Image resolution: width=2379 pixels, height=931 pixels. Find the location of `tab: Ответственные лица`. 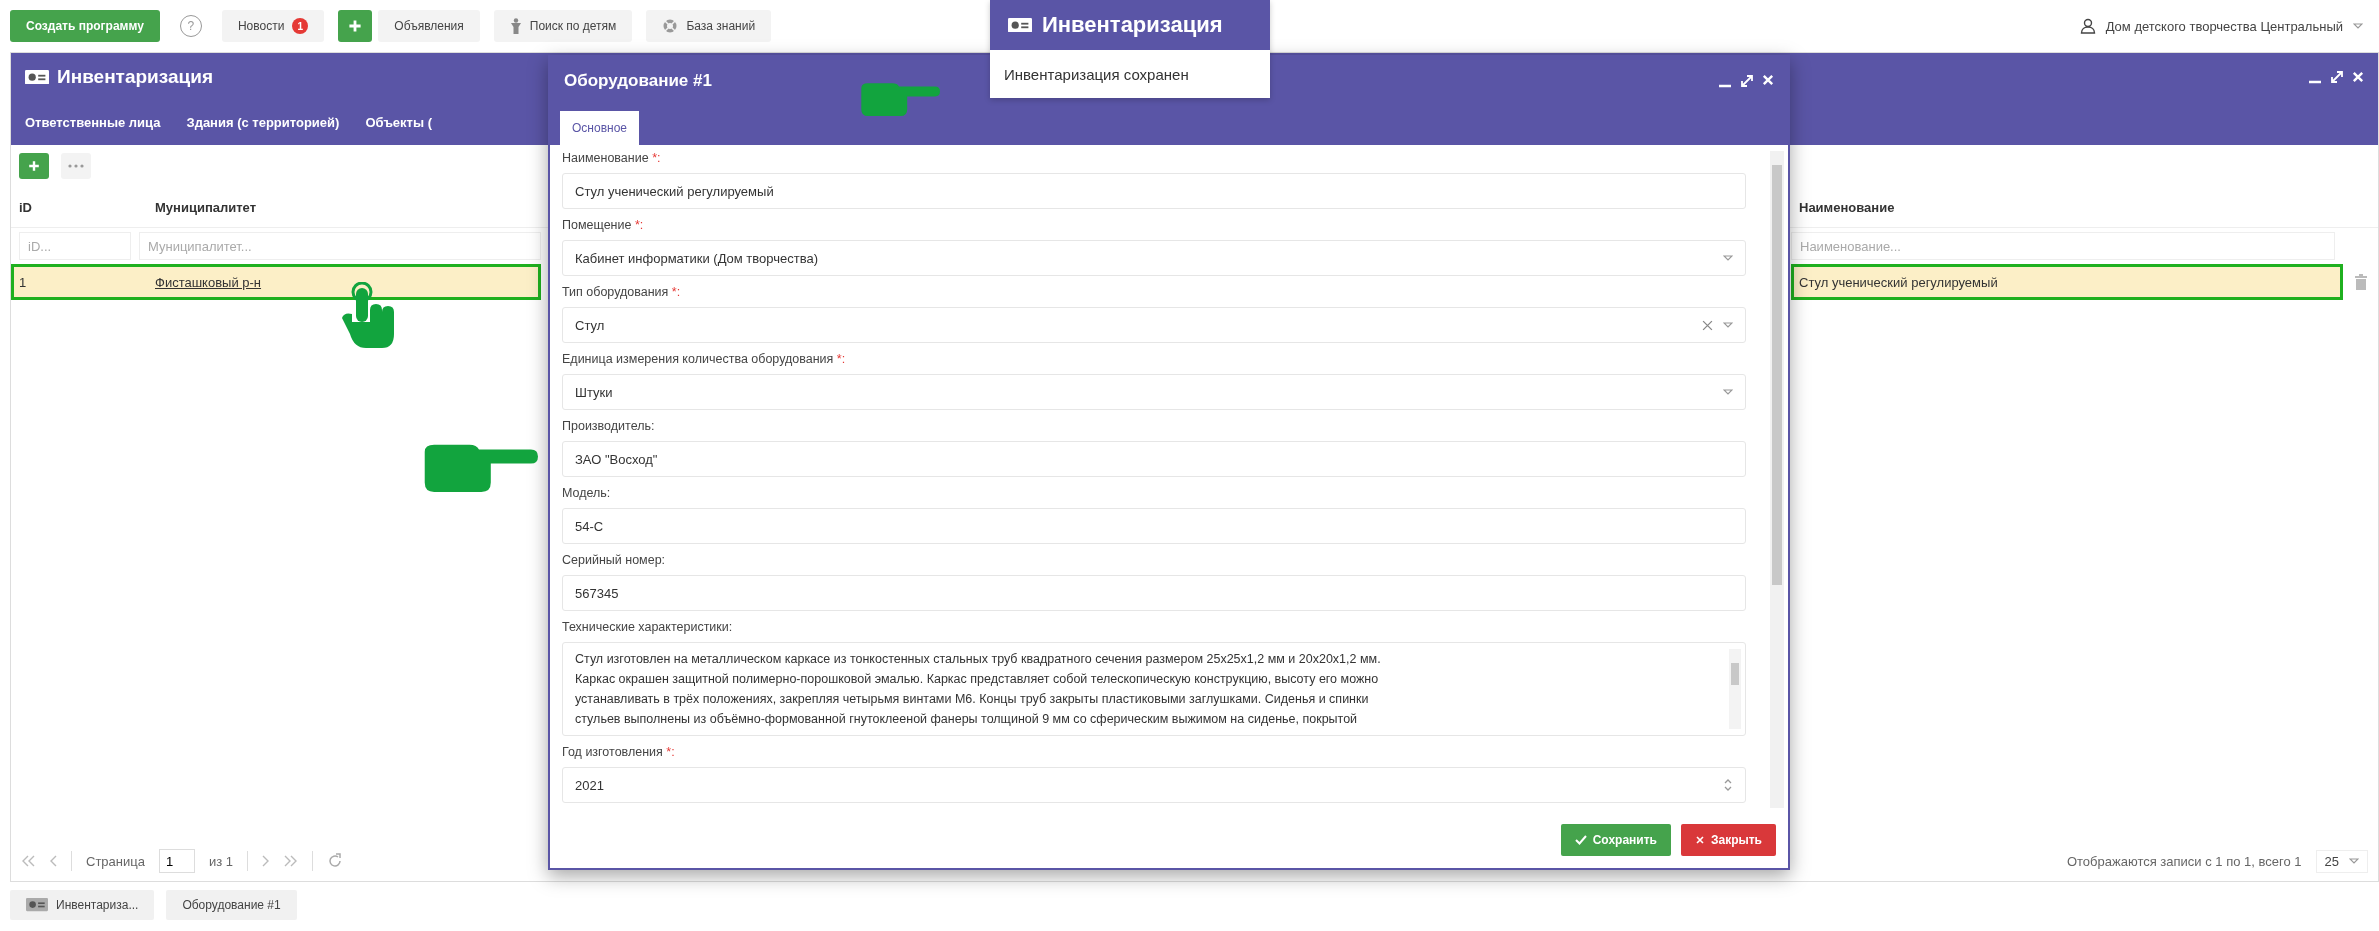

tab: Ответственные лица is located at coordinates (93, 123).